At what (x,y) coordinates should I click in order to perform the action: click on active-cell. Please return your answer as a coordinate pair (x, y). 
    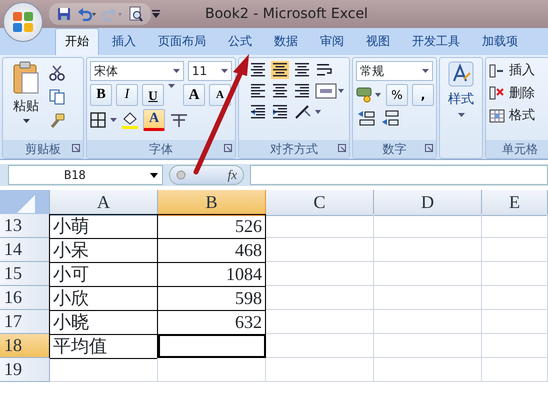
    Looking at the image, I should click on (212, 346).